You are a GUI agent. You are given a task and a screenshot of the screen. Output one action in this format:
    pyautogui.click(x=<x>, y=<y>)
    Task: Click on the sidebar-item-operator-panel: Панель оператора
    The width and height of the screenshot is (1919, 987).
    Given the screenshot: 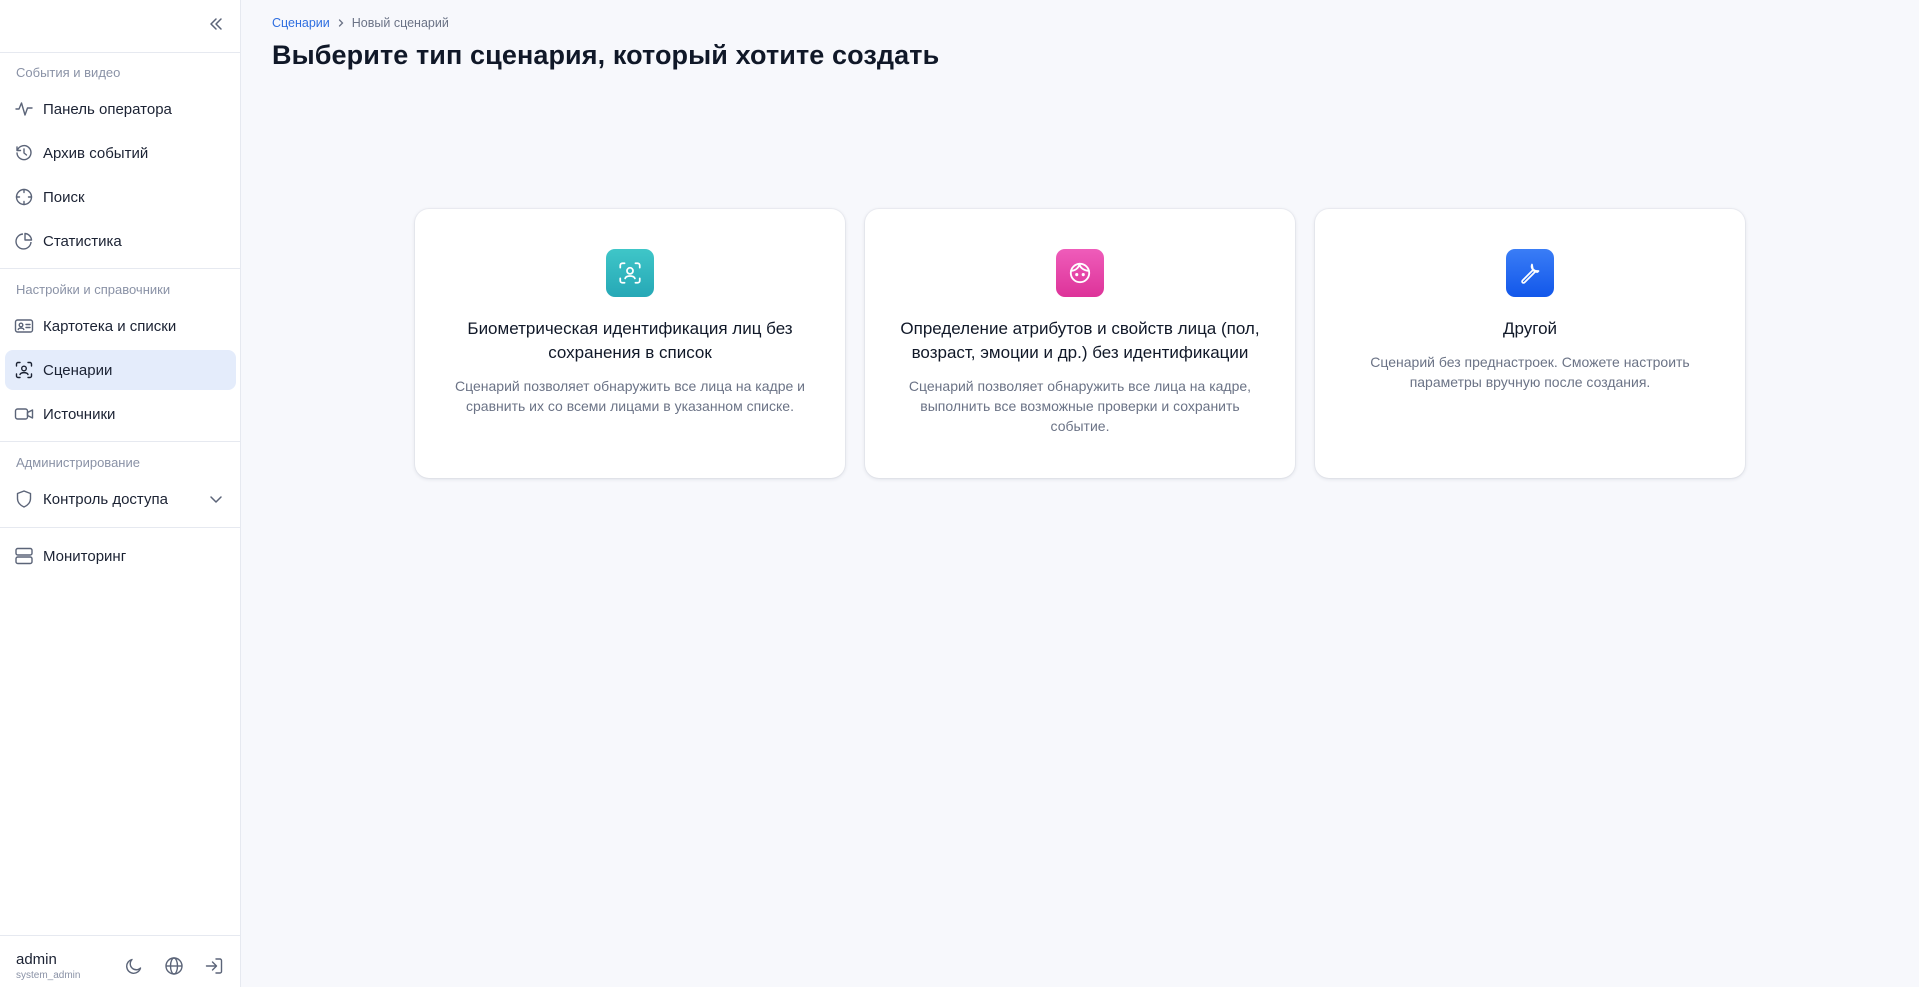 What is the action you would take?
    pyautogui.click(x=120, y=109)
    